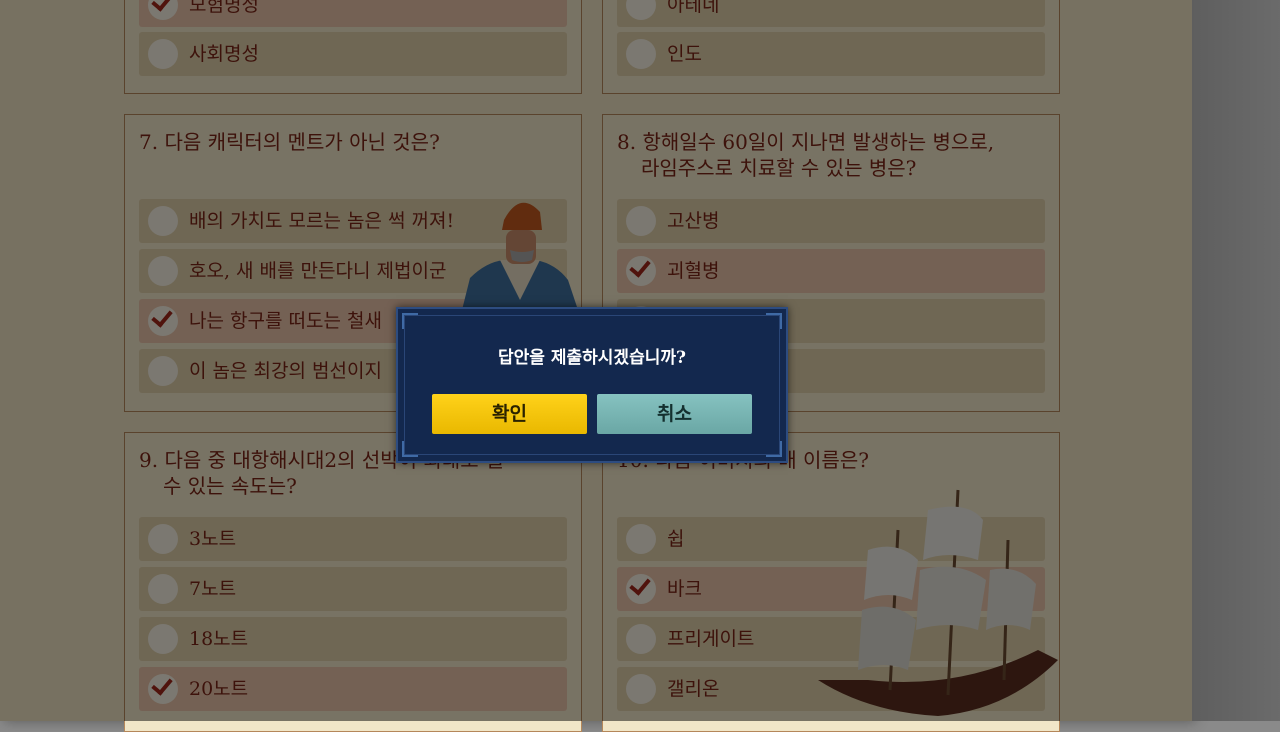 This screenshot has width=1280, height=732. What do you see at coordinates (509, 414) in the screenshot?
I see `confirm-button: 확인` at bounding box center [509, 414].